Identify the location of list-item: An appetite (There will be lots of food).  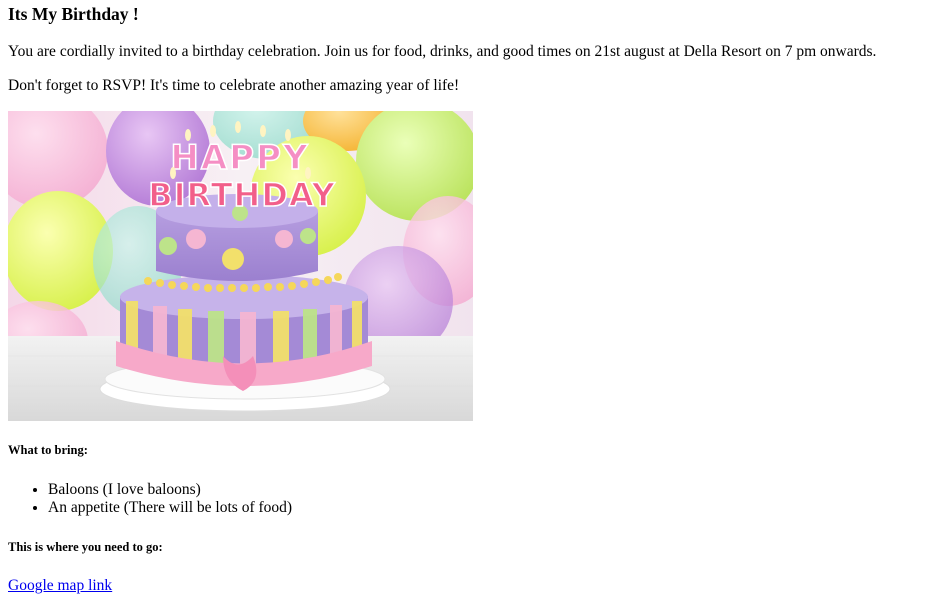
(170, 508).